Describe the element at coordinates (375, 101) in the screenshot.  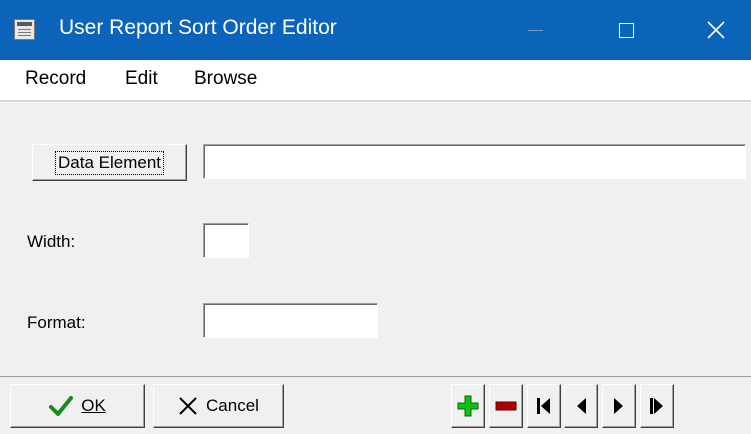
I see `menu-divider` at that location.